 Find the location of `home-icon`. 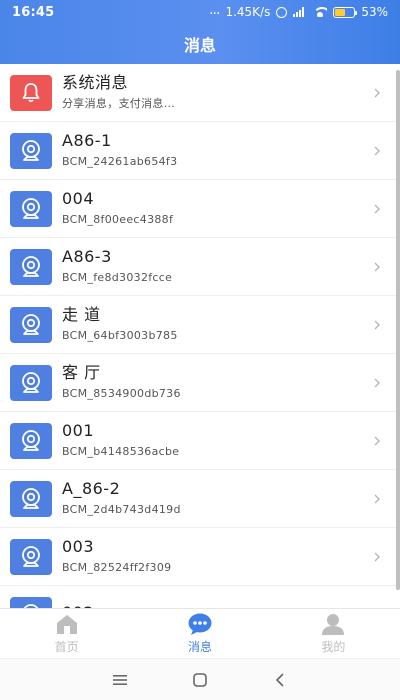

home-icon is located at coordinates (66, 624).